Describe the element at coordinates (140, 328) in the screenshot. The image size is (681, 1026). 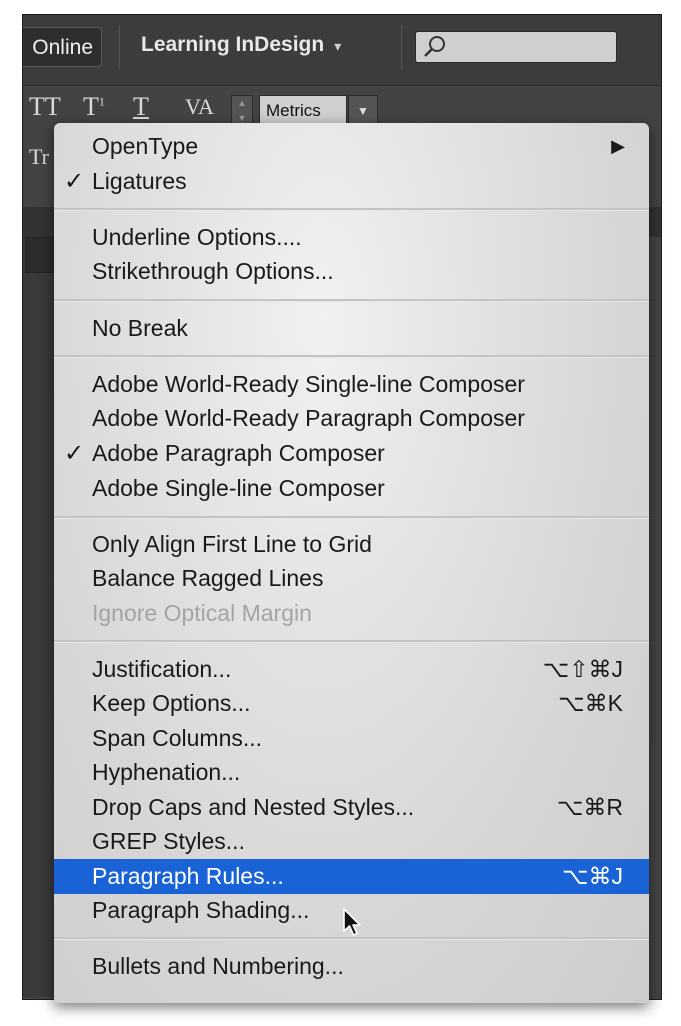
I see `menu-item-label: No Break` at that location.